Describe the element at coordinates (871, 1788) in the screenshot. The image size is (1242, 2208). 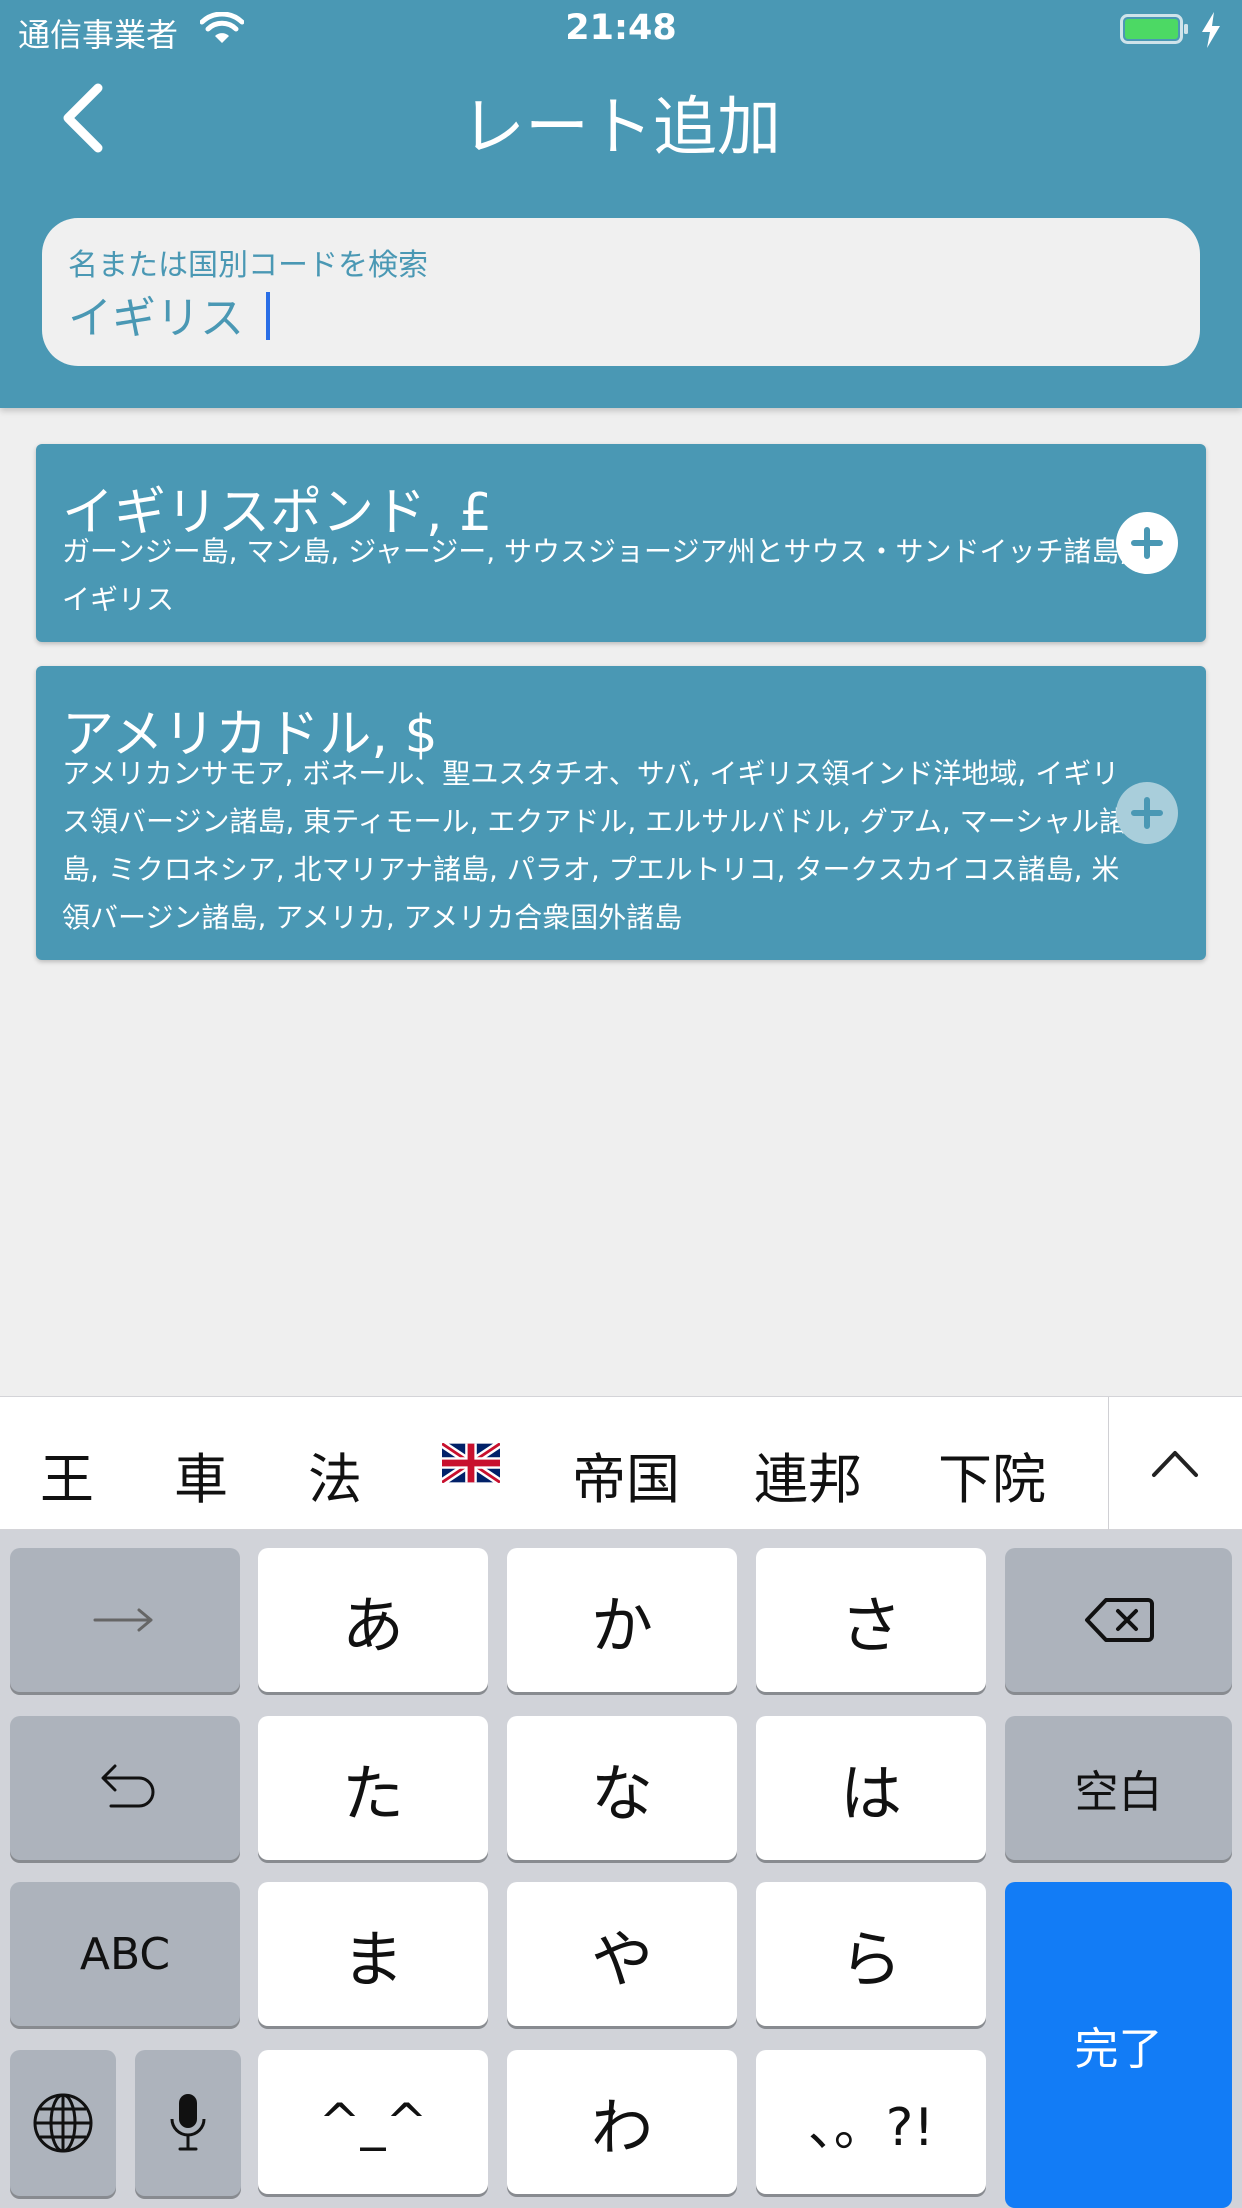
I see `kana-key: は` at that location.